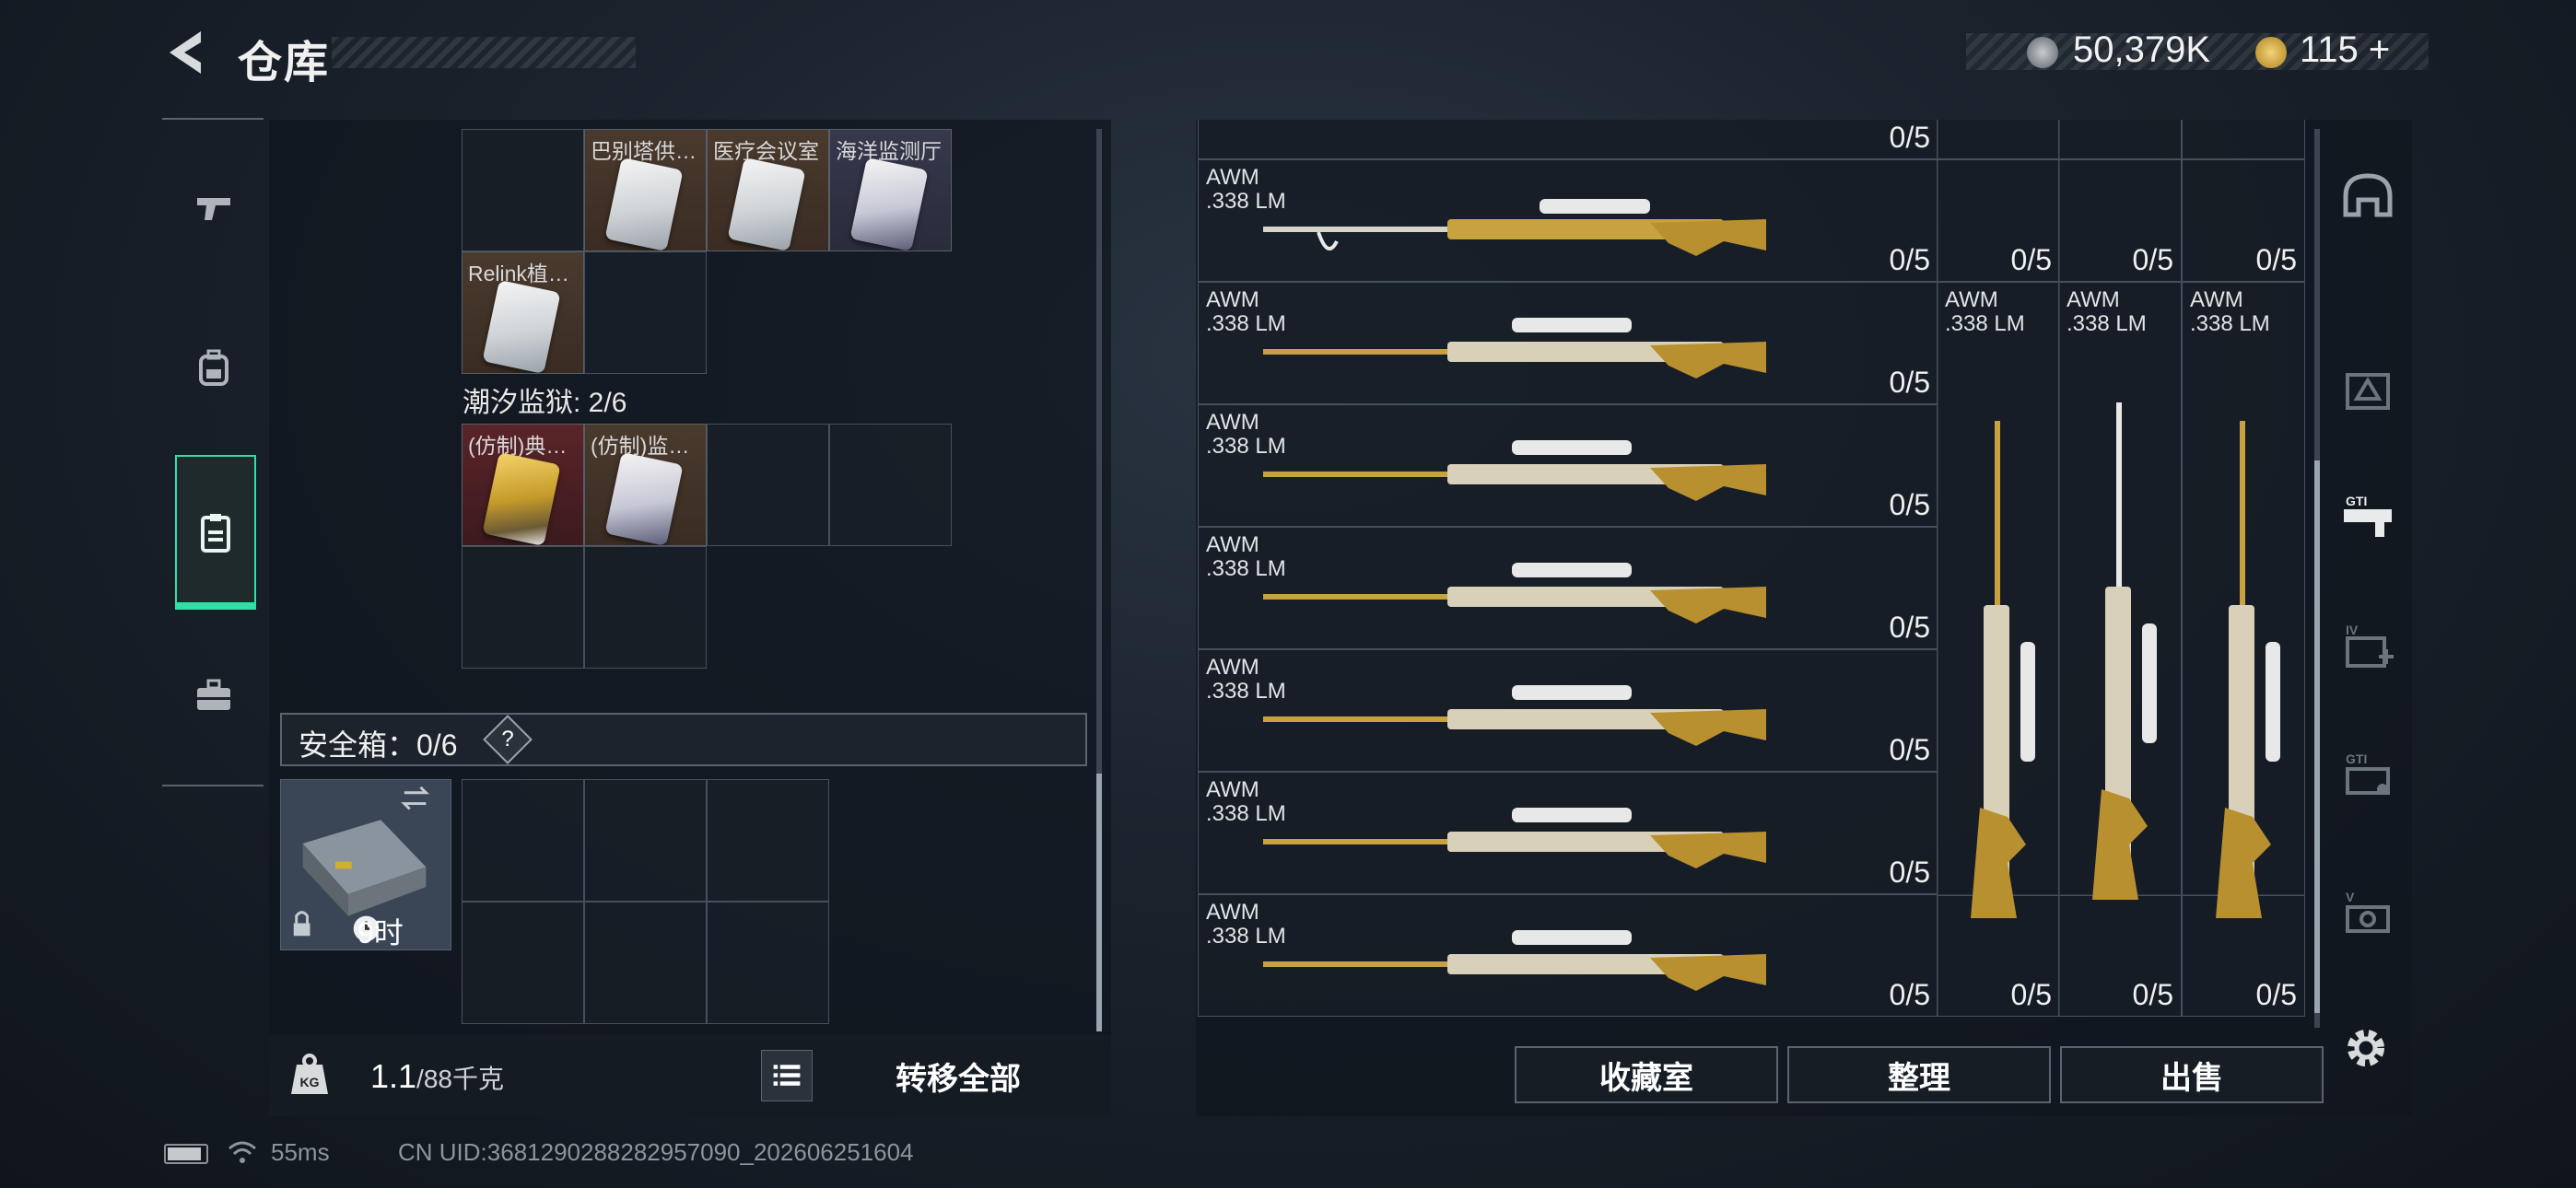  What do you see at coordinates (2368, 515) in the screenshot?
I see `rifle-mod-icon: GTI` at bounding box center [2368, 515].